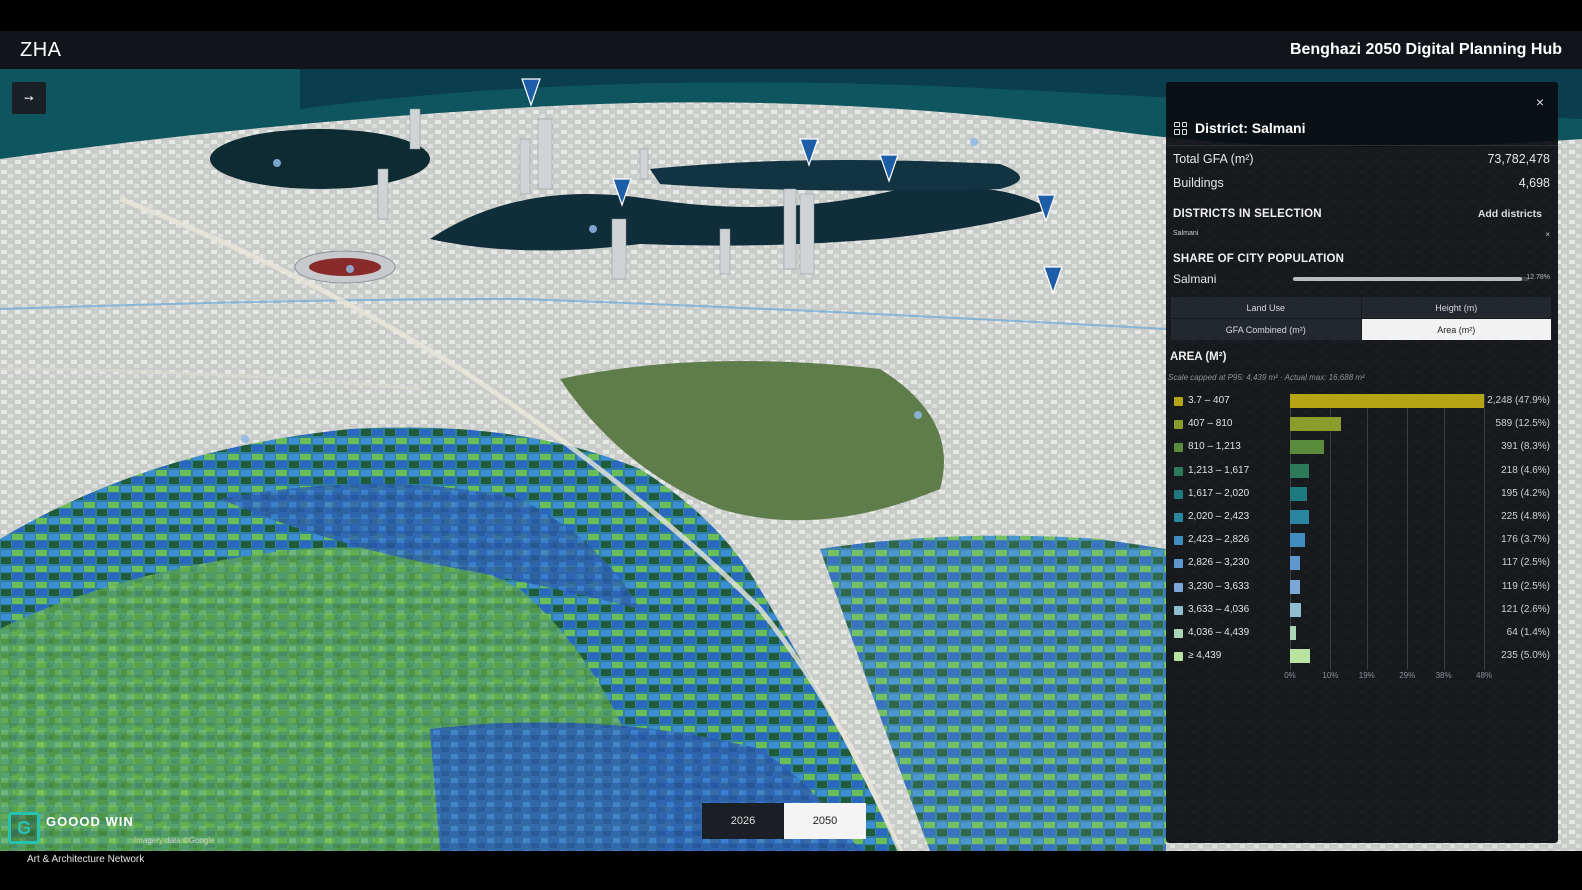  Describe the element at coordinates (1525, 470) in the screenshot. I see `bar-value-label: 218 (4.6%)` at that location.